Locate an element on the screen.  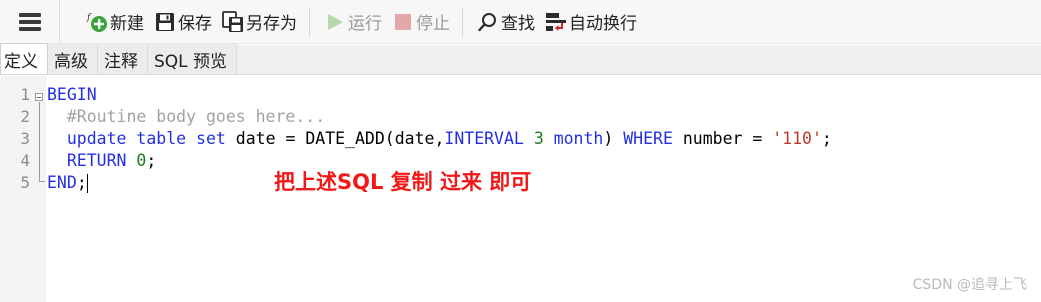
number-literal: 0 is located at coordinates (141, 160).